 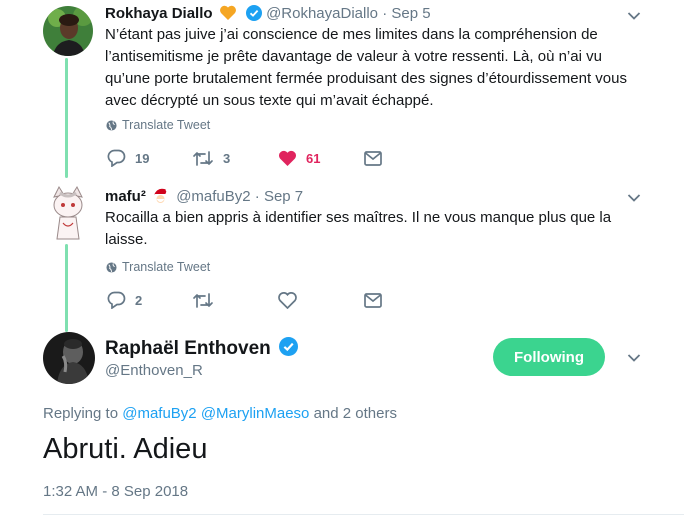 What do you see at coordinates (213, 196) in the screenshot?
I see `handle: @mafuBy2` at bounding box center [213, 196].